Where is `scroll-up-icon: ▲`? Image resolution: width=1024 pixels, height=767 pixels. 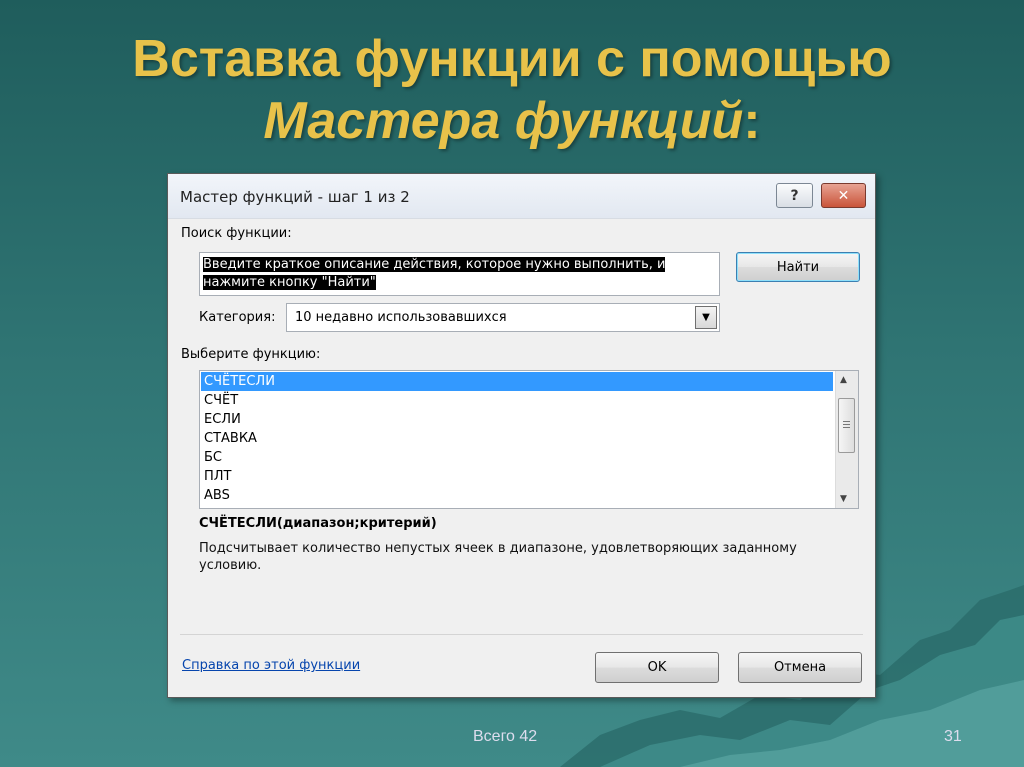 scroll-up-icon: ▲ is located at coordinates (843, 380).